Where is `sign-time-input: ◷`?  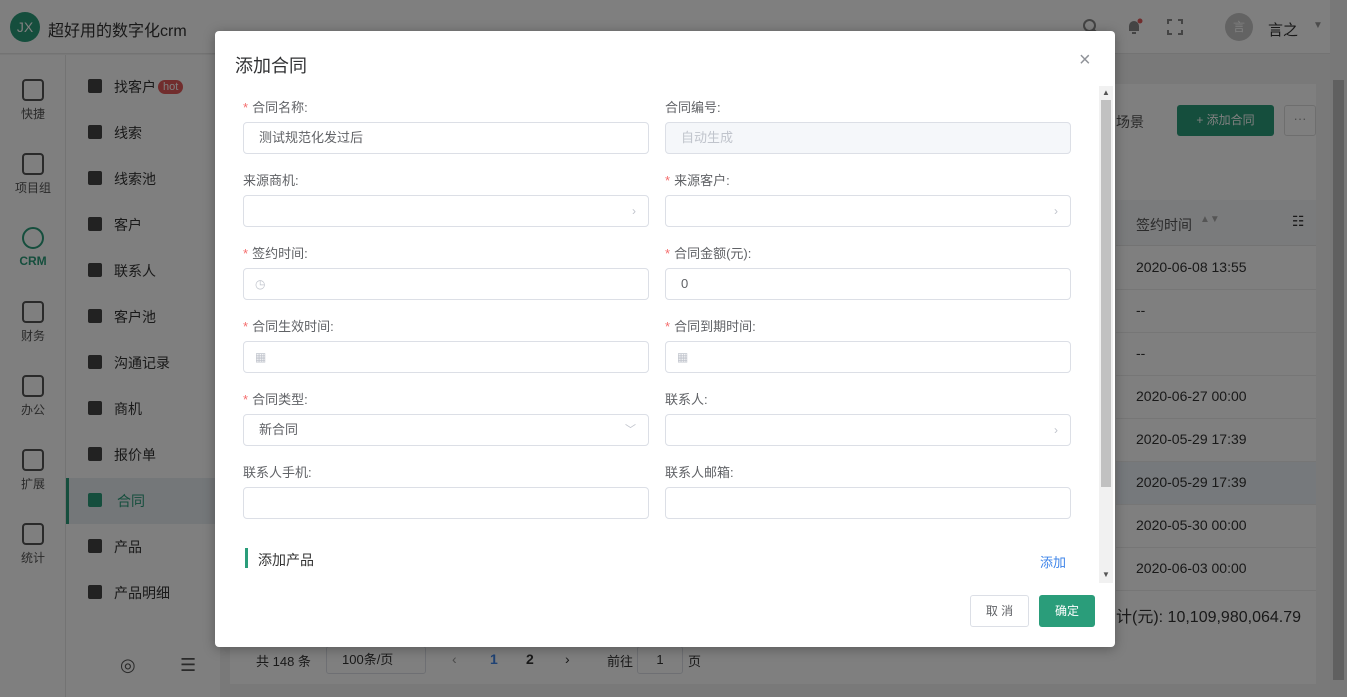
sign-time-input: ◷ is located at coordinates (446, 284).